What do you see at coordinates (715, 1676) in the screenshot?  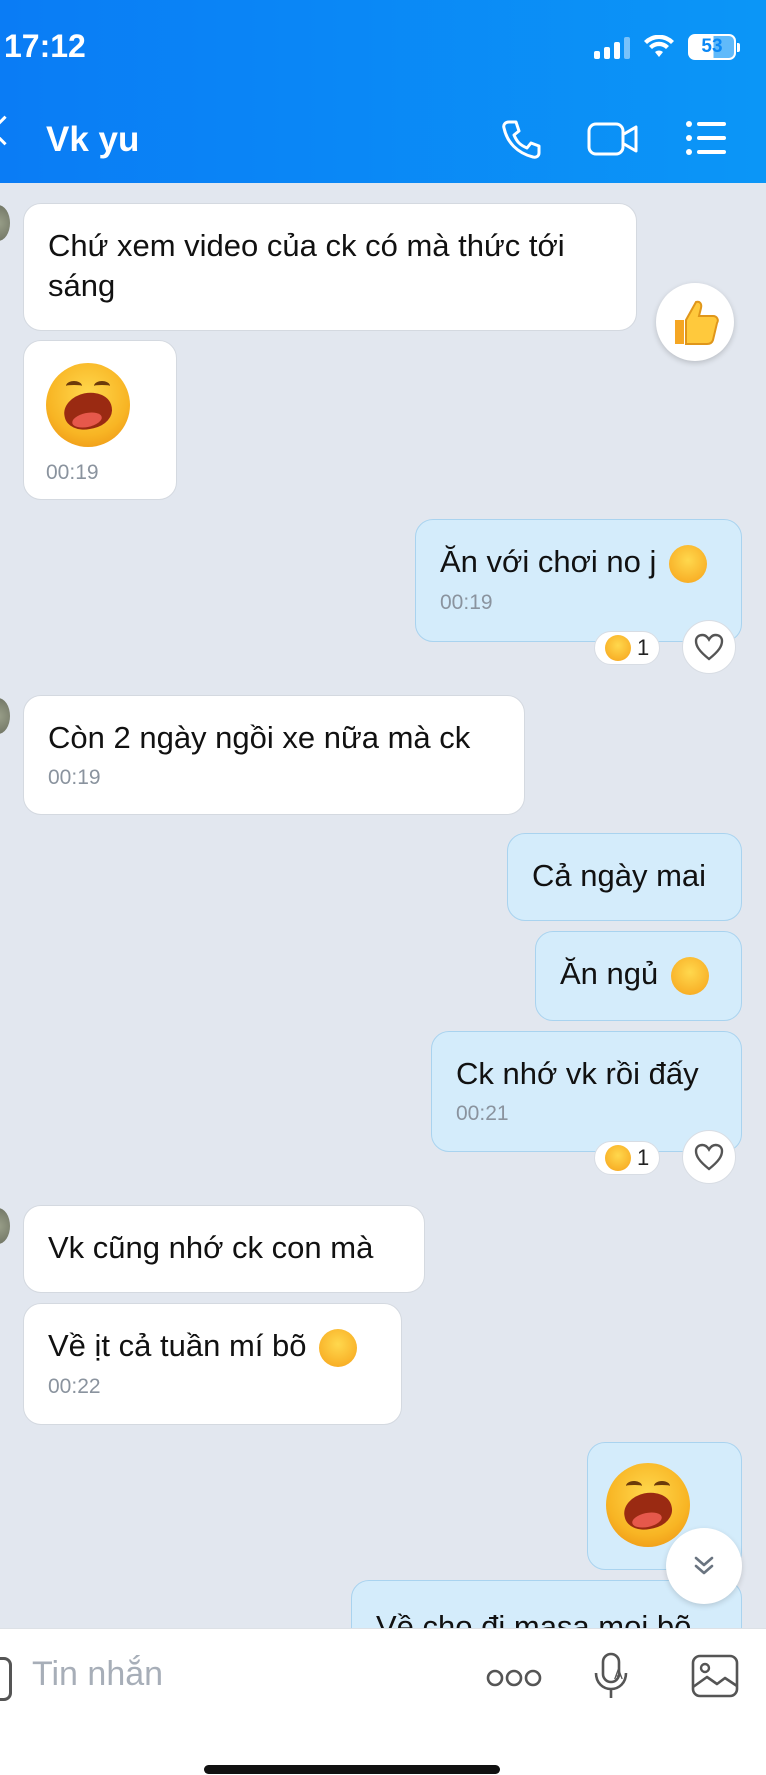 I see `image-gallery-icon` at bounding box center [715, 1676].